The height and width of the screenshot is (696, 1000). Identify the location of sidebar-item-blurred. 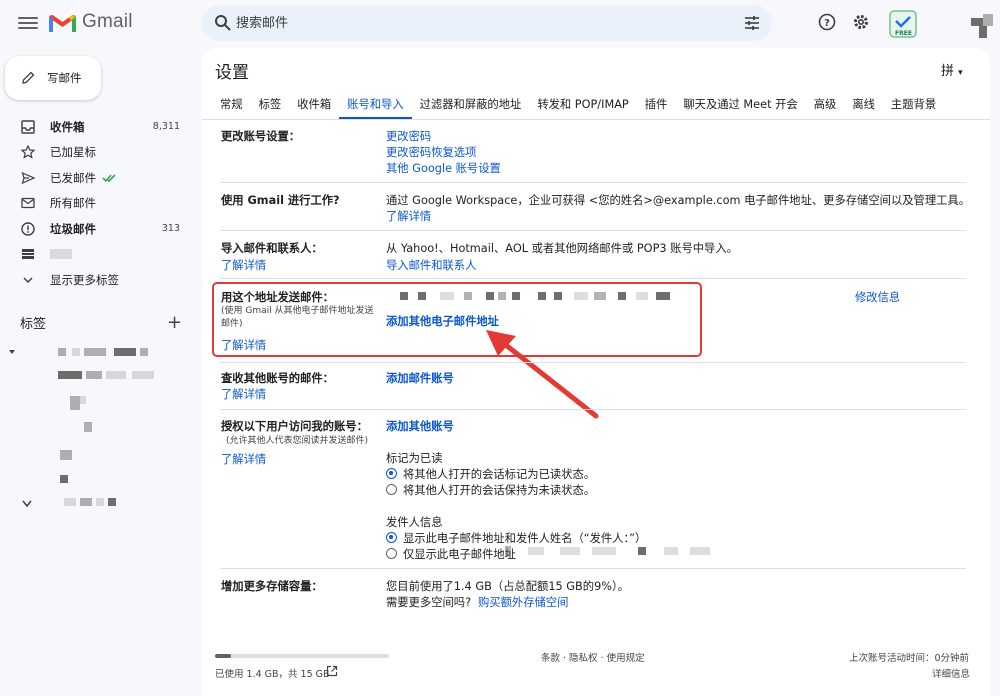
(95, 255).